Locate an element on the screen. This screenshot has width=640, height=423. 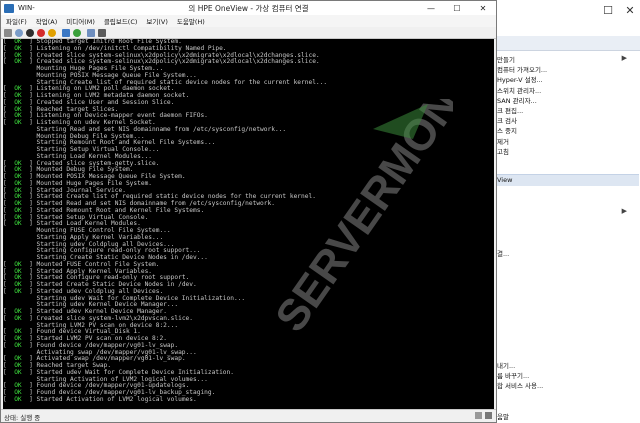
revert-icon is located at coordinates (102, 32).